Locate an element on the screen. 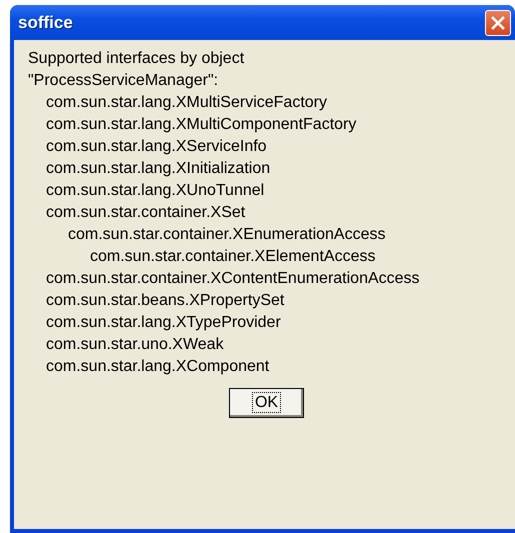 Image resolution: width=515 pixels, height=533 pixels. interface-name: com.sun.star.container.XEnumerationAccess is located at coordinates (227, 234).